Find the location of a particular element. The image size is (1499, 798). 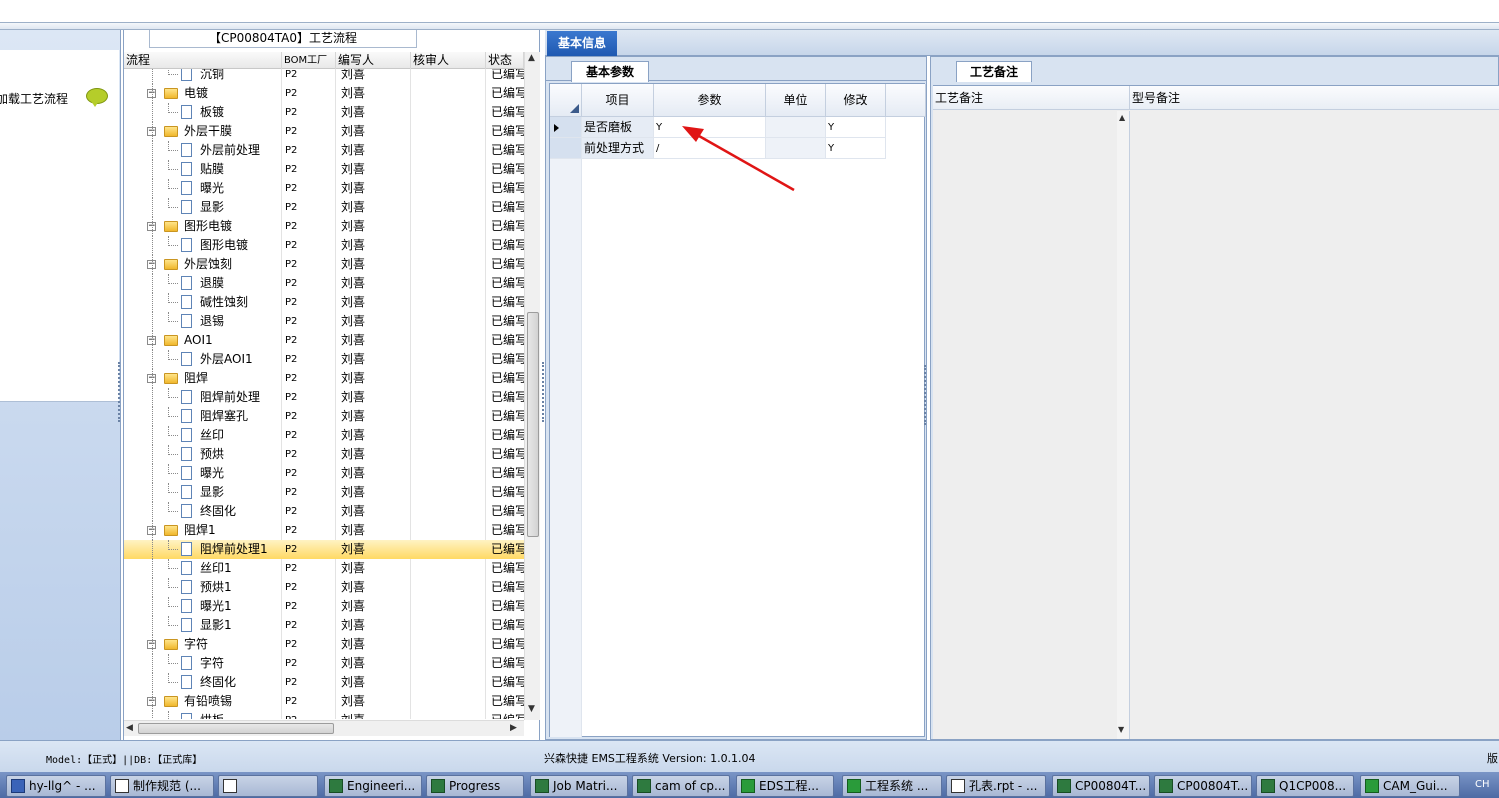

tree-header-status: 状态 is located at coordinates (505, 60).